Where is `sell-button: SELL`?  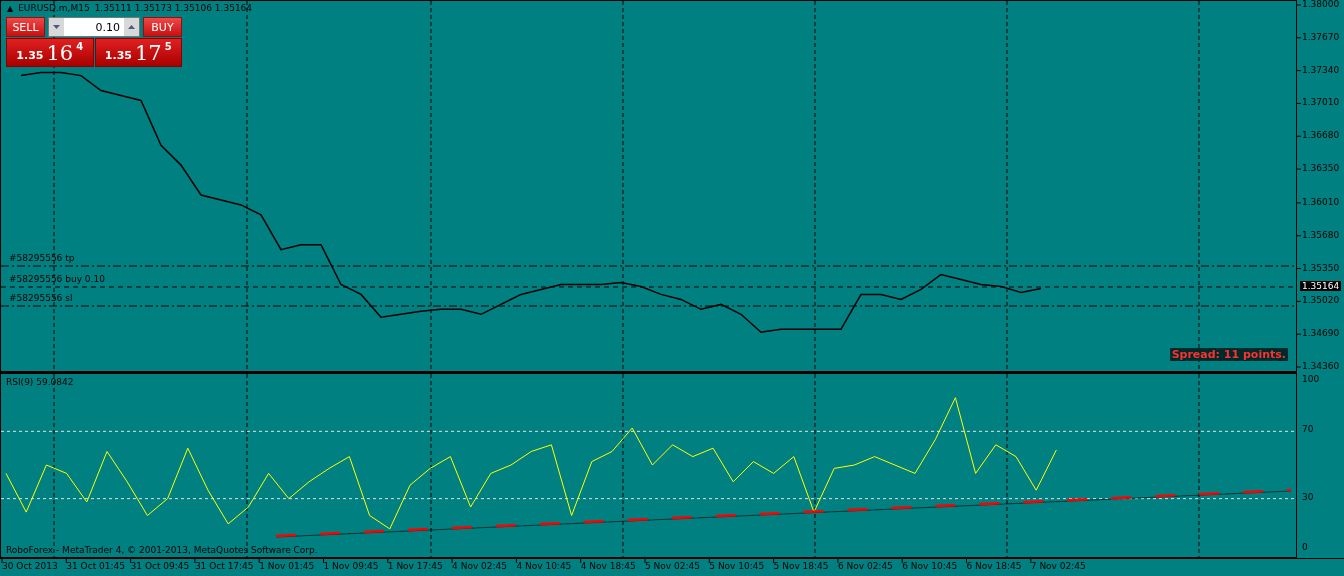 sell-button: SELL is located at coordinates (25, 27).